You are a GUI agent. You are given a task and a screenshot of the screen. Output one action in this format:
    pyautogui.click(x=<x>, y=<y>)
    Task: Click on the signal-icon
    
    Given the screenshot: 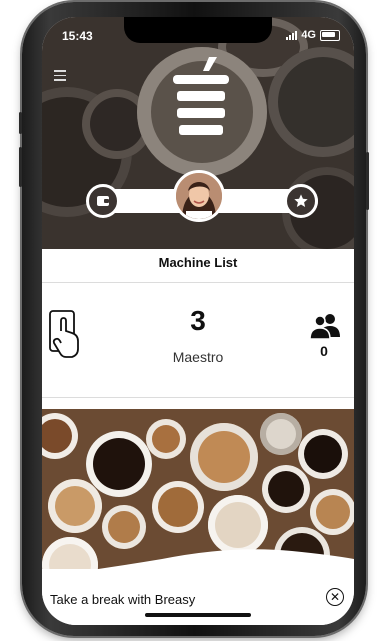 What is the action you would take?
    pyautogui.click(x=292, y=35)
    